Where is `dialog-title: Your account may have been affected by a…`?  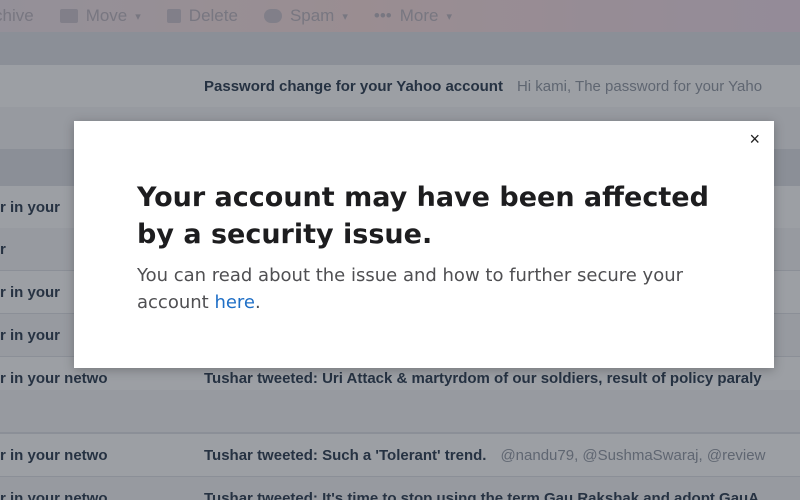 dialog-title: Your account may have been affected by a… is located at coordinates (423, 216).